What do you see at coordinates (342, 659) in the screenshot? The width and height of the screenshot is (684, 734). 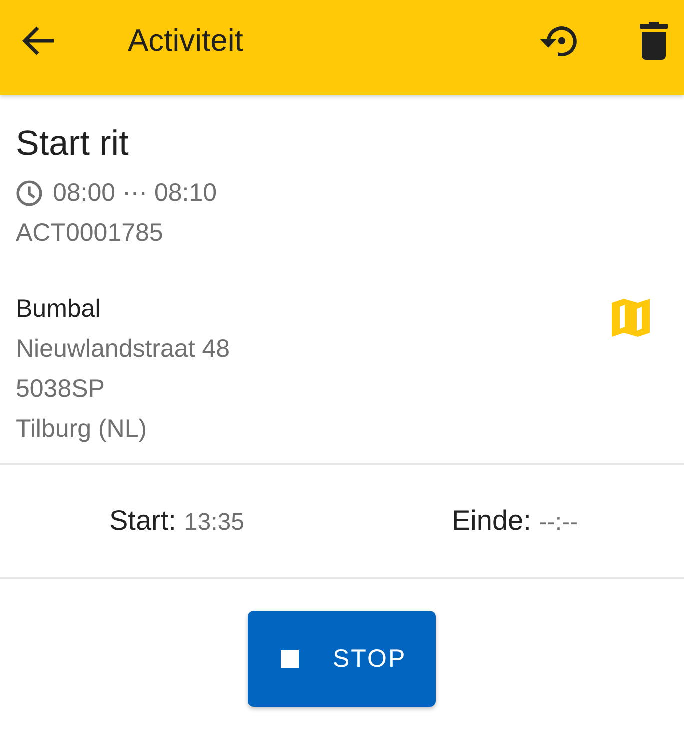 I see `stop-button: STOP` at bounding box center [342, 659].